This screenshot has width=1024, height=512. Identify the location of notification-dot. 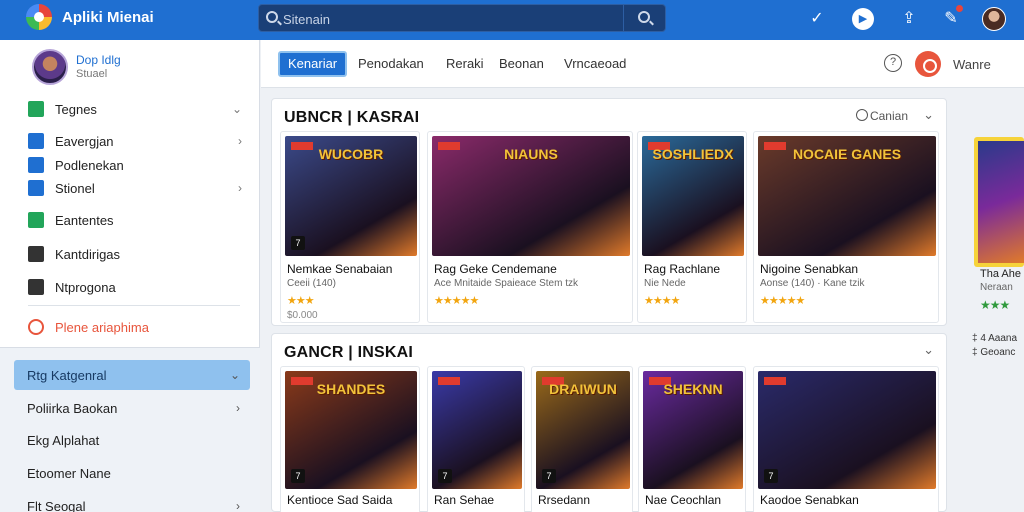
(959, 8).